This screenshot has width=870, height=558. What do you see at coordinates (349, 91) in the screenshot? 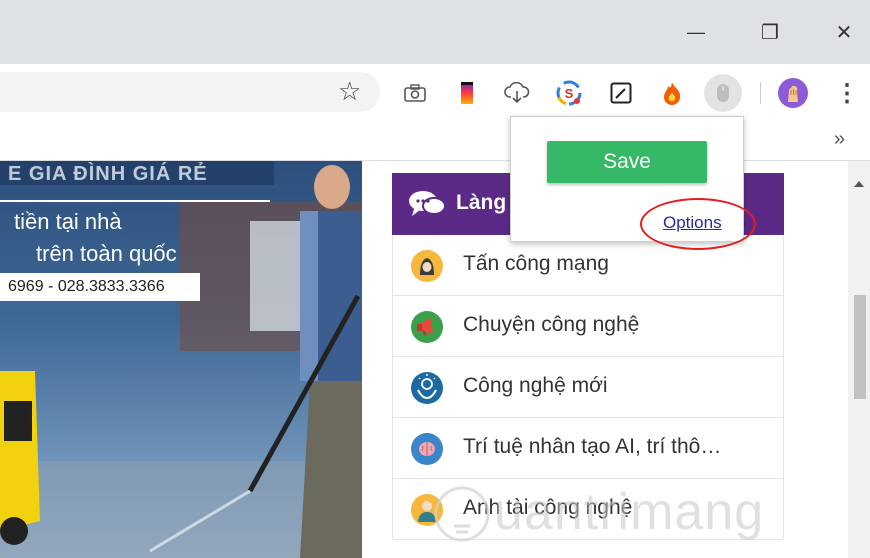
I see `bookmark-star-icon: ☆` at bounding box center [349, 91].